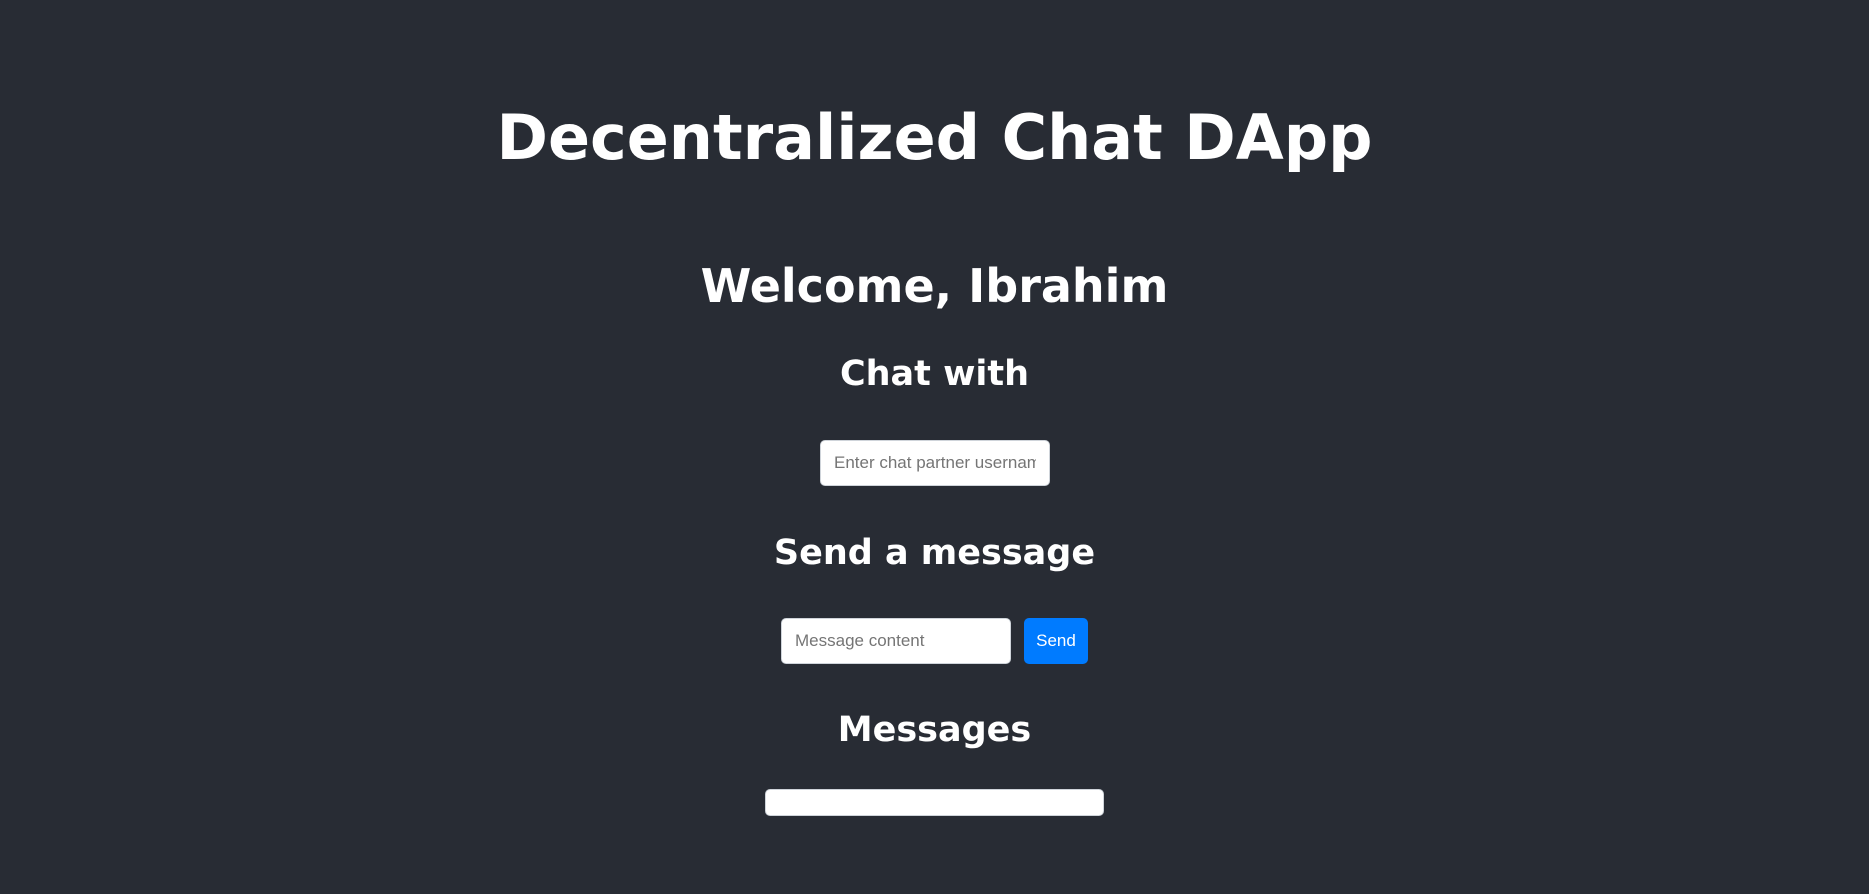  Describe the element at coordinates (934, 286) in the screenshot. I see `welcome-heading: Welcome, Ibrahim` at that location.